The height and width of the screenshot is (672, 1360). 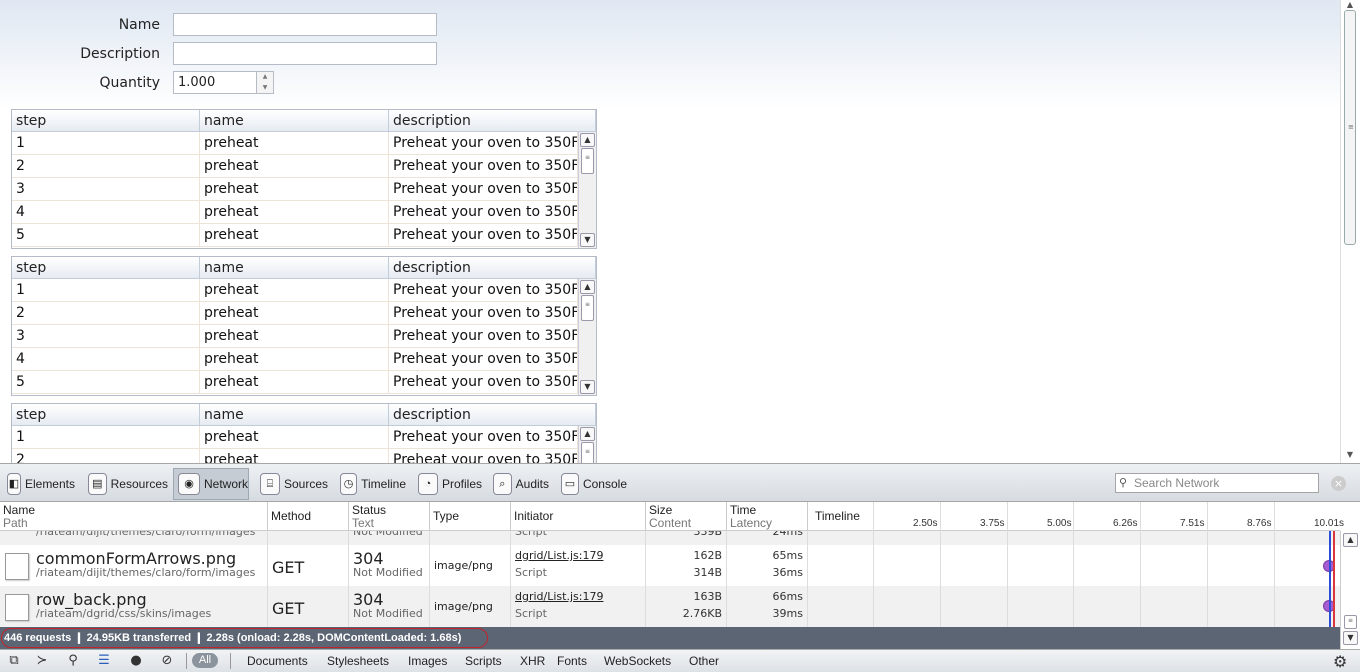 I want to click on column-size: Size Content, so click(x=686, y=516).